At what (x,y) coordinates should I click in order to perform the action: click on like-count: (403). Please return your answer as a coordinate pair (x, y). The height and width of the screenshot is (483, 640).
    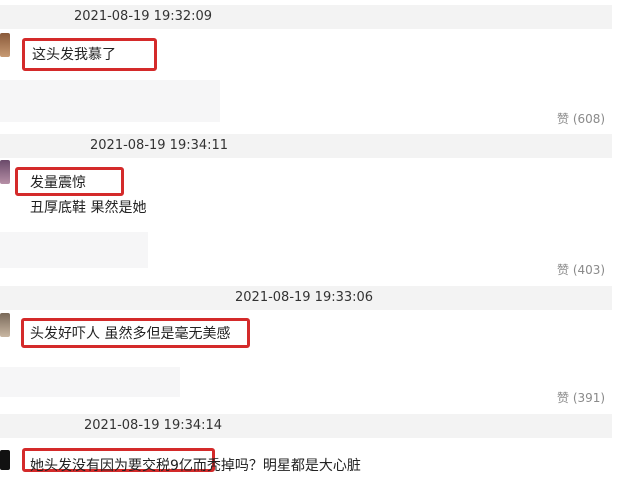
    Looking at the image, I should click on (589, 270).